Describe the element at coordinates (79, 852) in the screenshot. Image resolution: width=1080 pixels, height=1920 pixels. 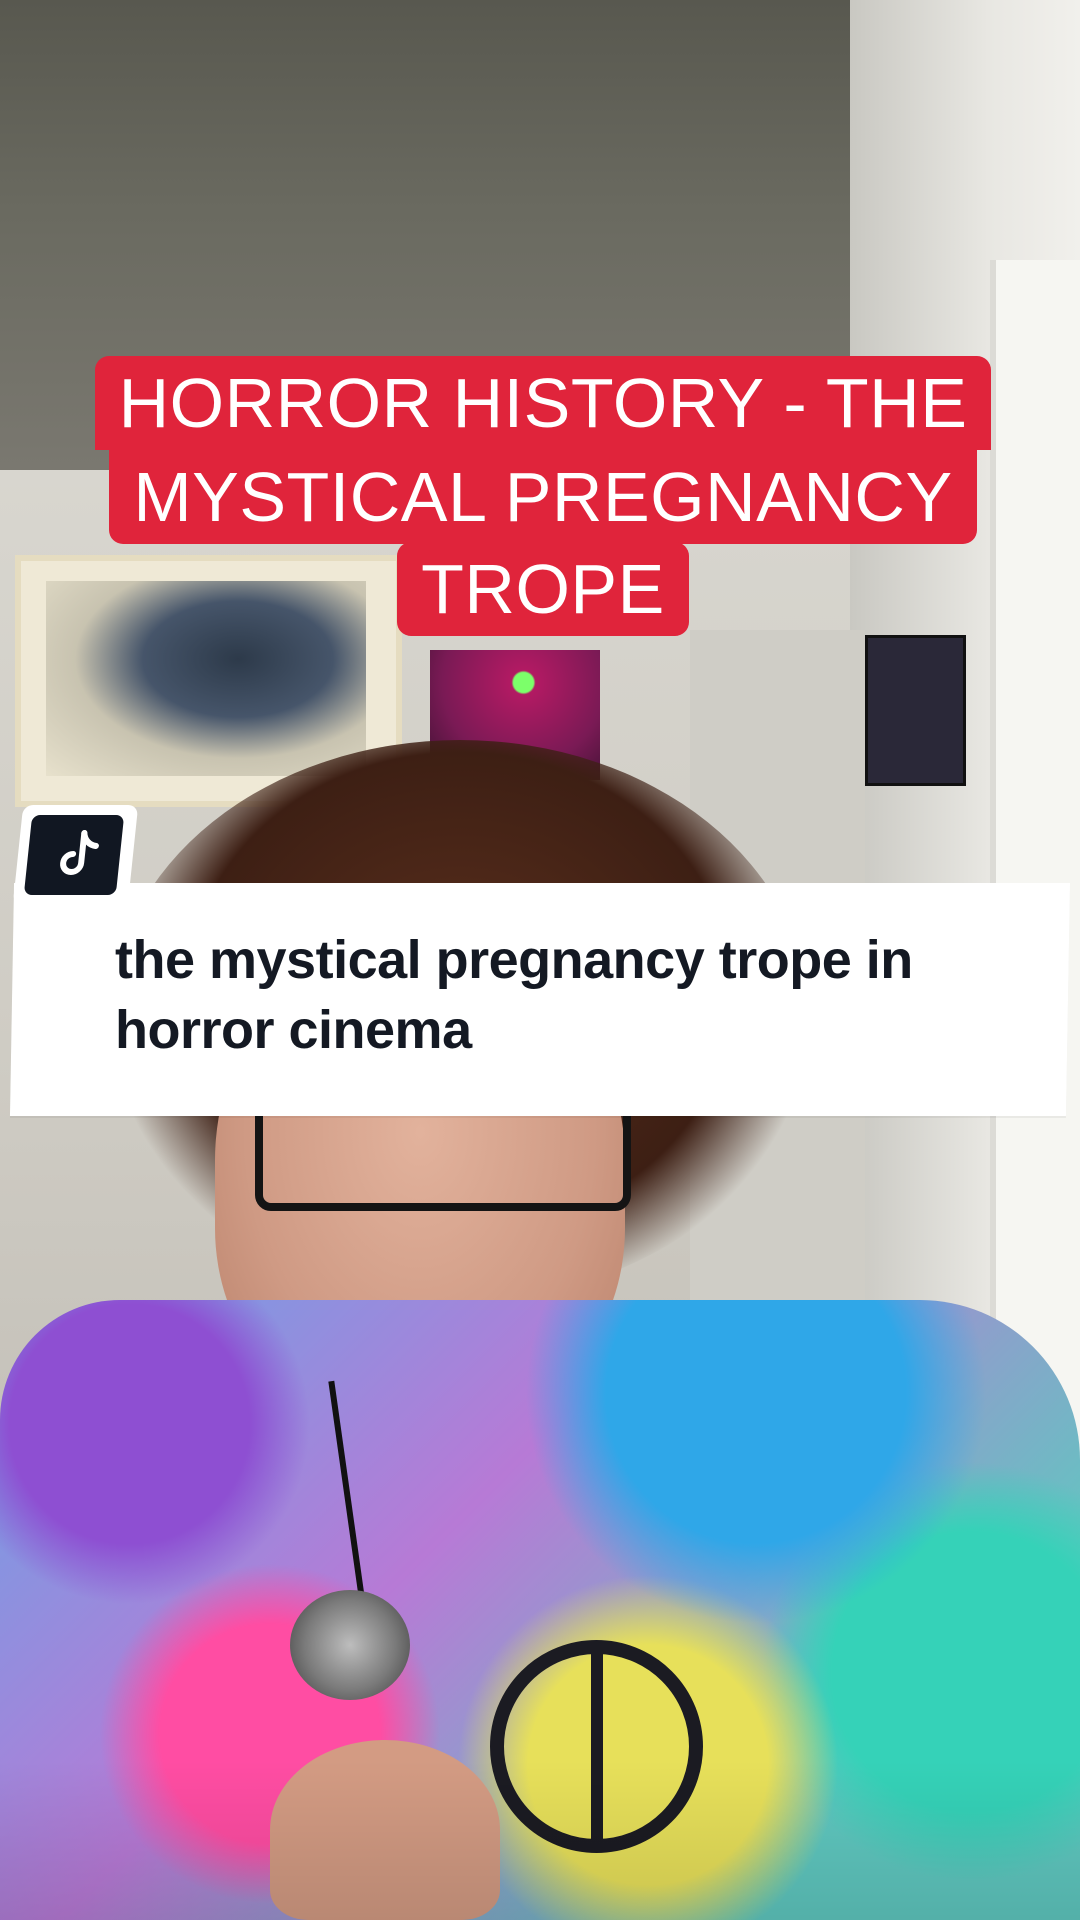
I see `tiktok-icon` at that location.